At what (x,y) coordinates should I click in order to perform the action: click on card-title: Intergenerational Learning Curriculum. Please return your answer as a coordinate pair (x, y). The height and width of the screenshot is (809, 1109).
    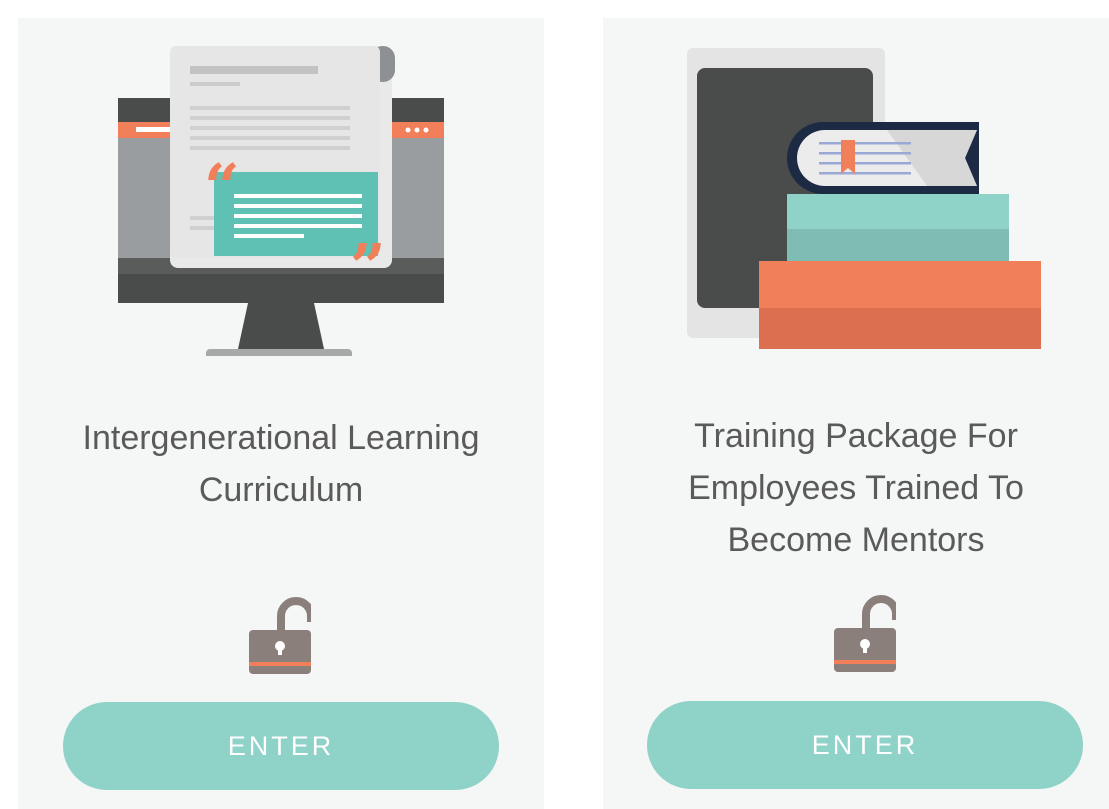
    Looking at the image, I should click on (281, 464).